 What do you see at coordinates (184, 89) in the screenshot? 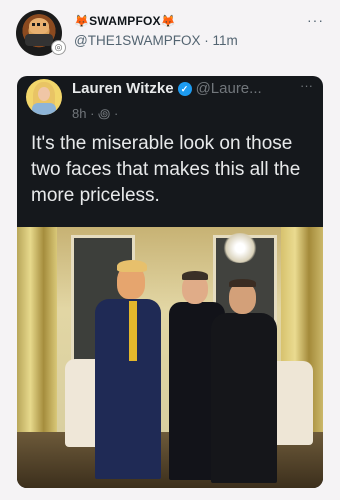
I see `verified-icon: ✓` at bounding box center [184, 89].